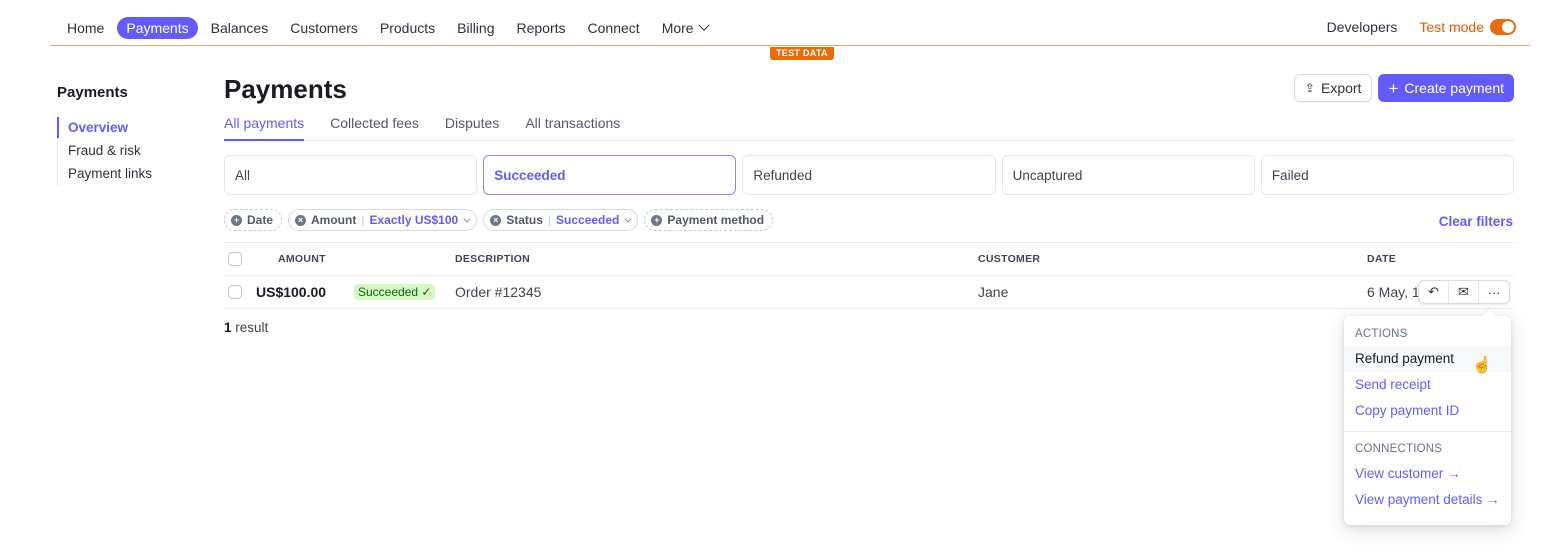 The width and height of the screenshot is (1566, 556). Describe the element at coordinates (614, 28) in the screenshot. I see `nav-connect: Connect` at that location.